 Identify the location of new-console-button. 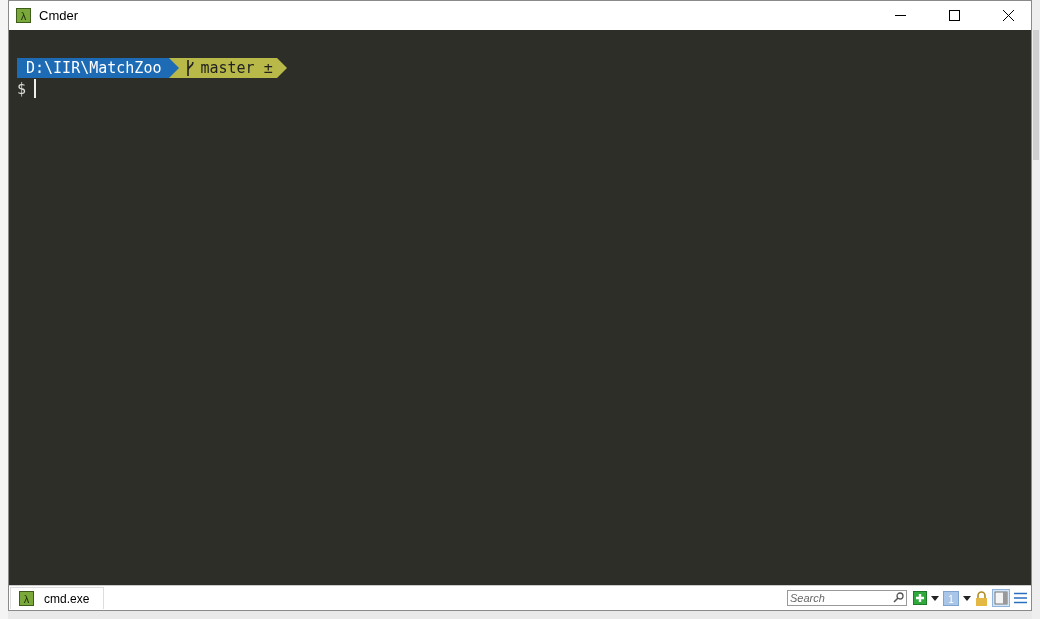
(920, 598).